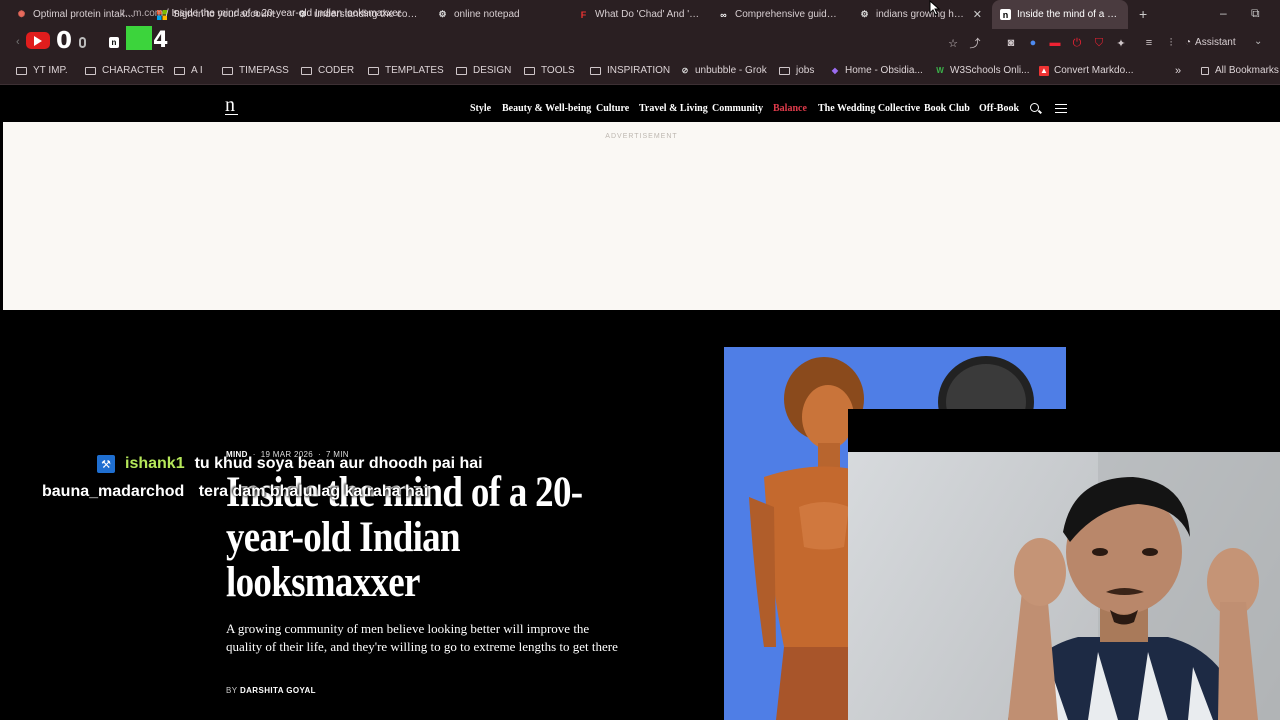 The height and width of the screenshot is (720, 1280). I want to click on streamer-figure, so click(1144, 586).